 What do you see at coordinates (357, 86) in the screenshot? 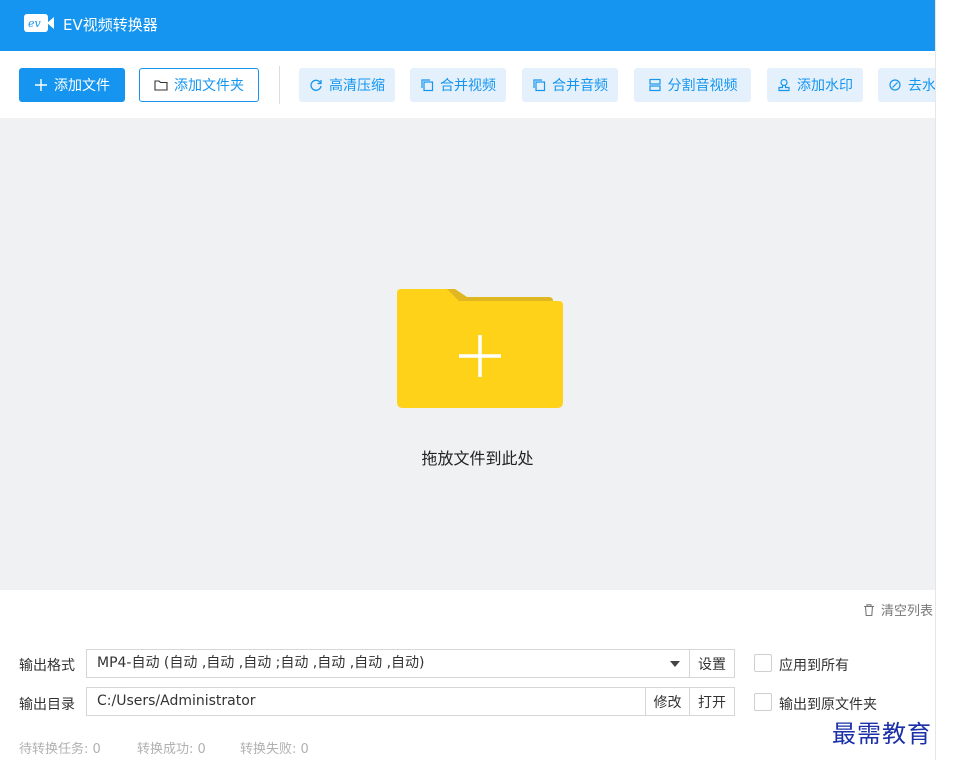
I see `hd-compress-label: 高清压缩` at bounding box center [357, 86].